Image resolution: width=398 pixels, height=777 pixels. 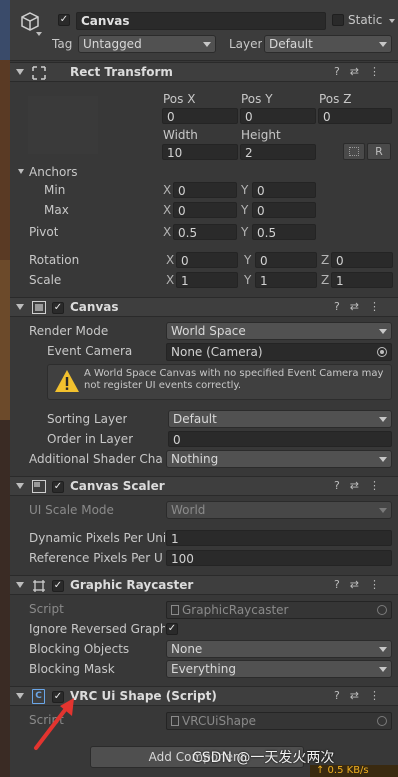 I want to click on render-mode-value: World Space, so click(x=208, y=331).